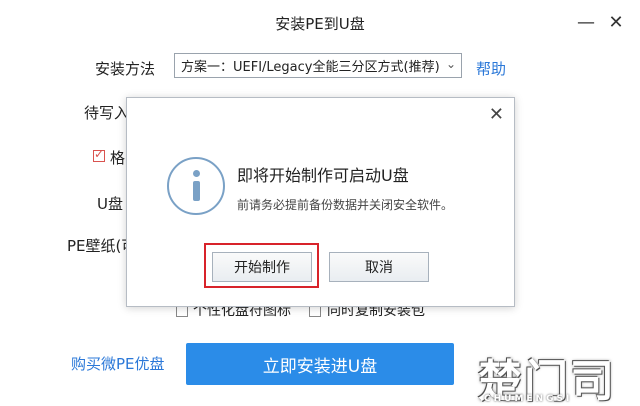  I want to click on help-link: 帮助, so click(491, 68).